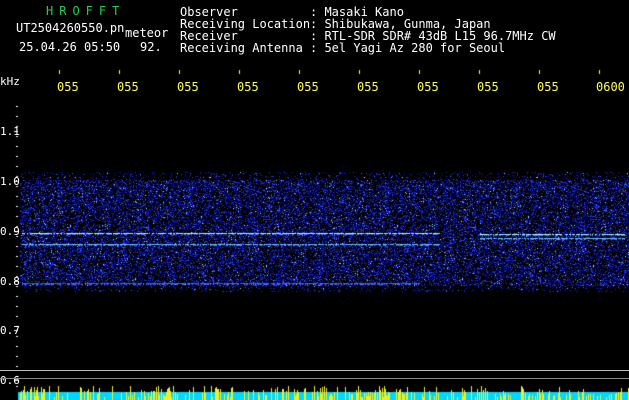 Image resolution: width=629 pixels, height=400 pixels. I want to click on program-name: HROFFT, so click(86, 11).